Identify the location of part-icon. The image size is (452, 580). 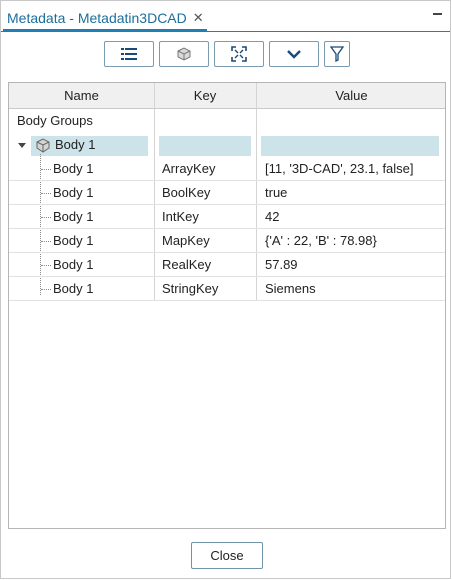
(184, 54).